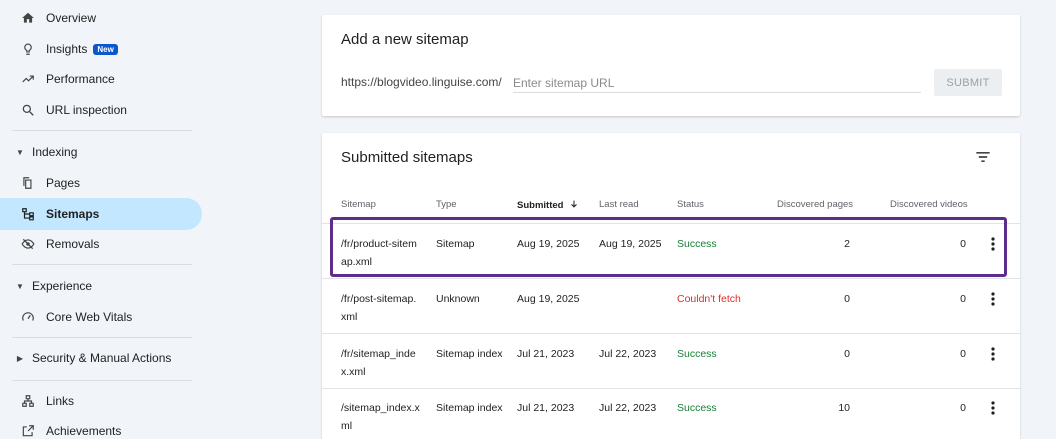 Image resolution: width=1056 pixels, height=439 pixels. What do you see at coordinates (84, 431) in the screenshot?
I see `sidebar-item-label: Achievements` at bounding box center [84, 431].